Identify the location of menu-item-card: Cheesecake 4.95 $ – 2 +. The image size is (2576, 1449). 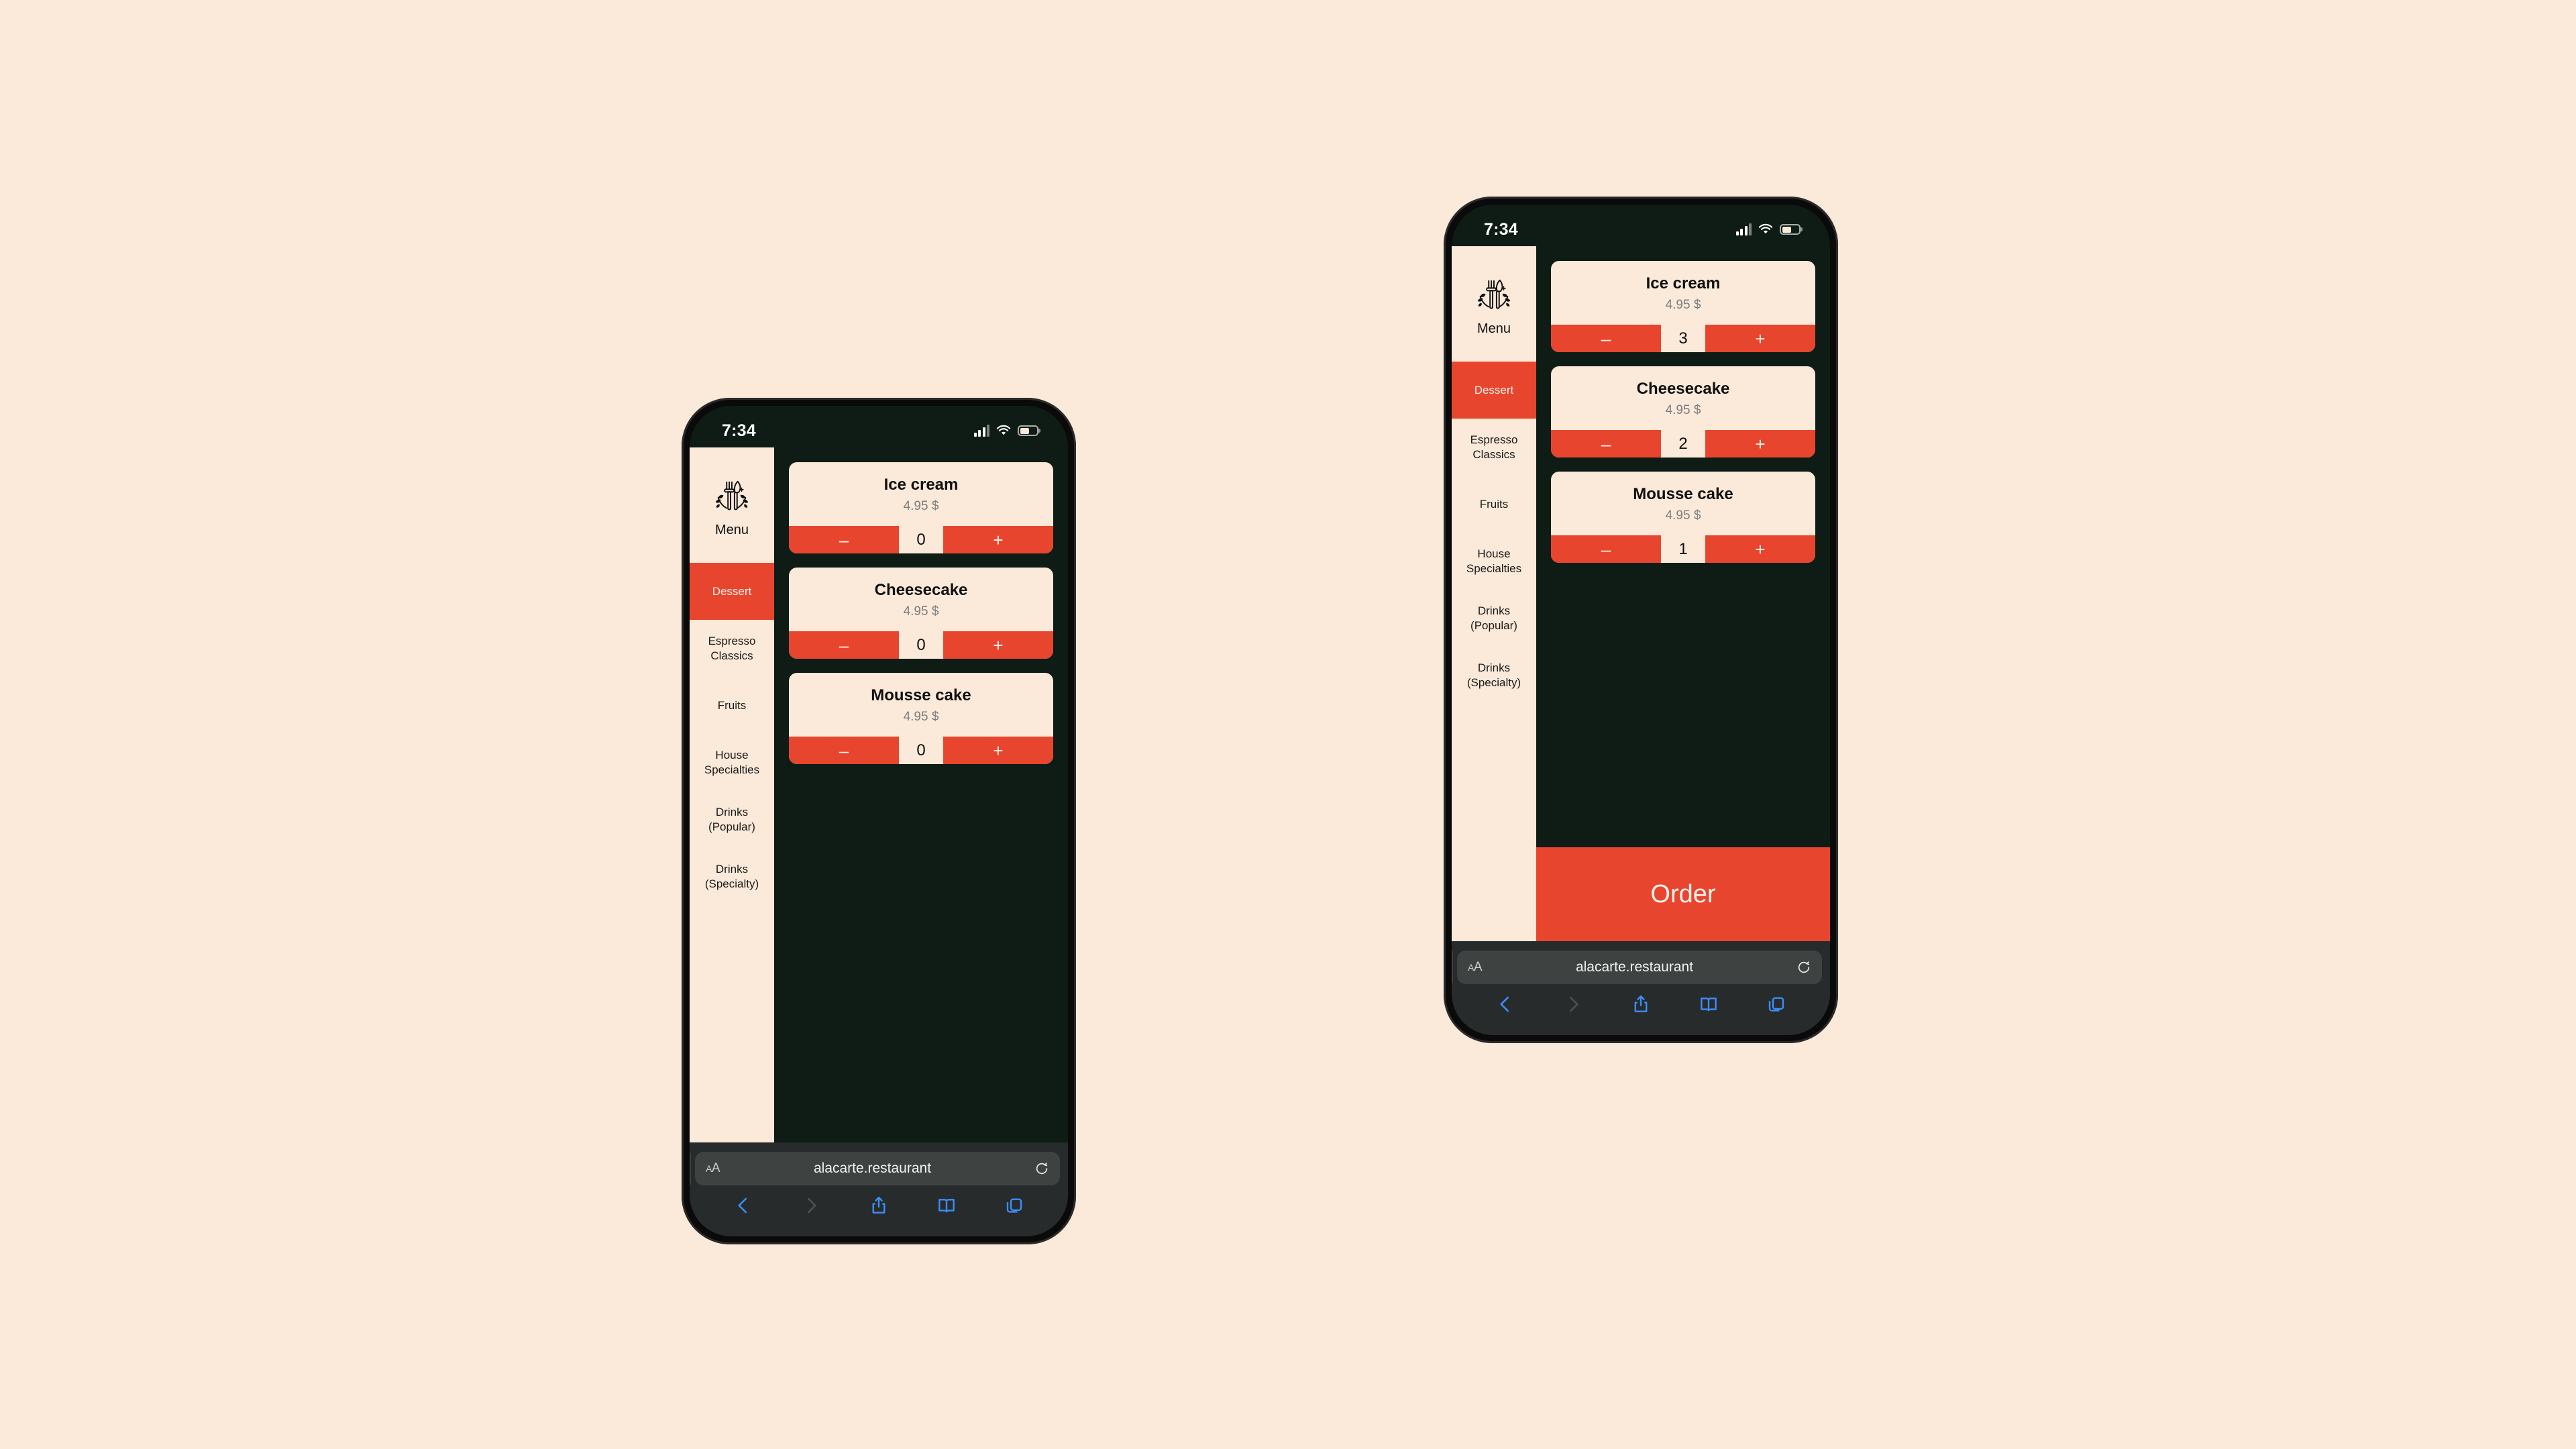
(1683, 412).